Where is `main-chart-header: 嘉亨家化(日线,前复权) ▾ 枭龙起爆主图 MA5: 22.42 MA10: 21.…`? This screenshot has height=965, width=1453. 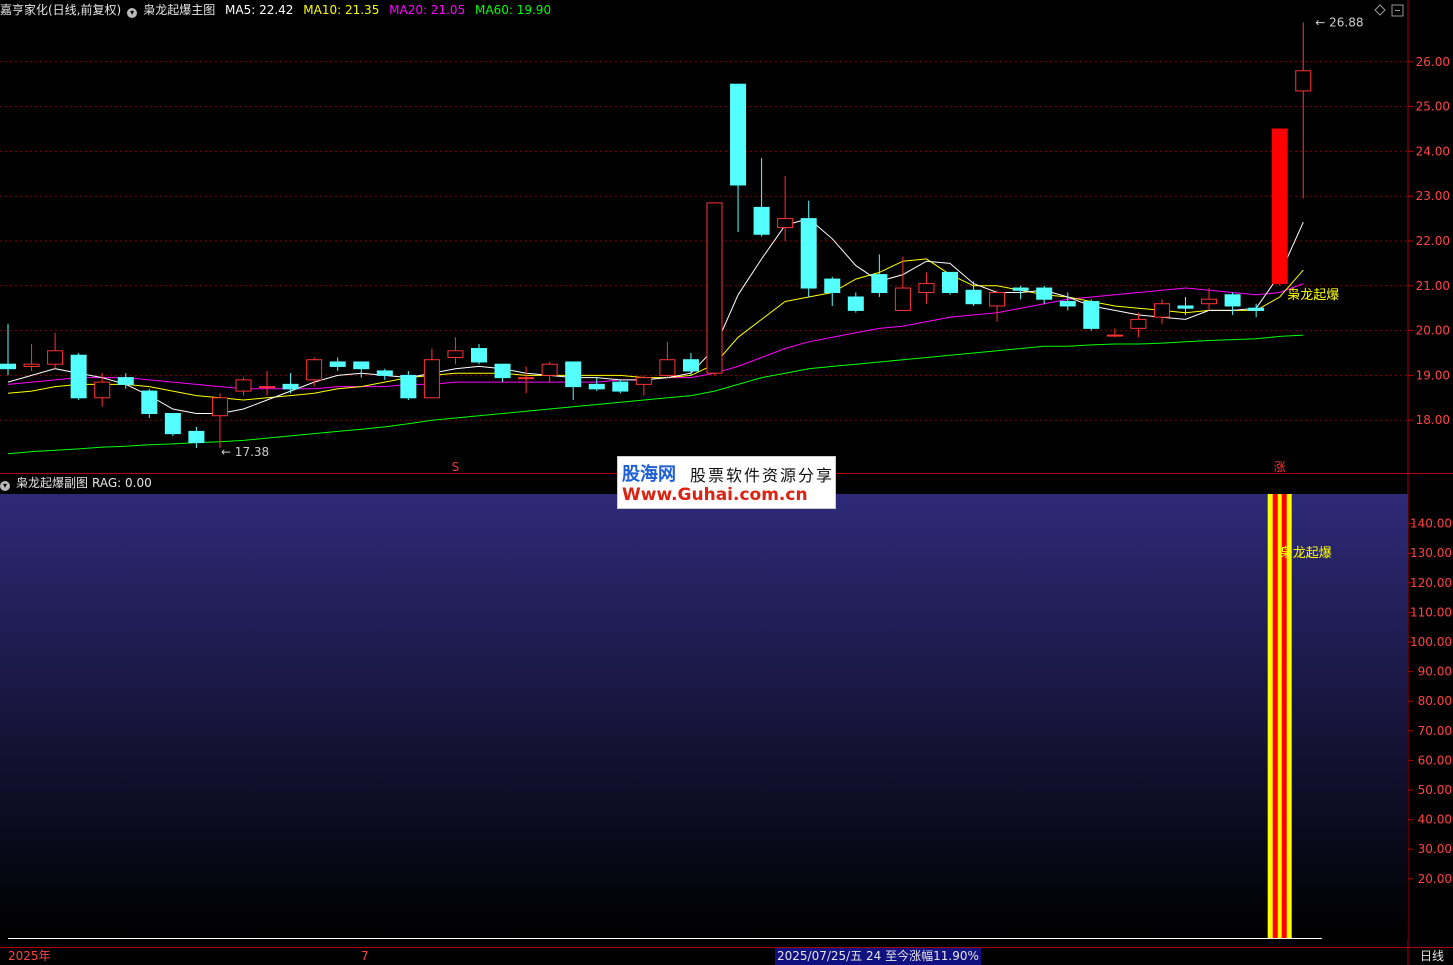 main-chart-header: 嘉亨家化(日线,前复权) ▾ 枭龙起爆主图 MA5: 22.42 MA10: 21.… is located at coordinates (278, 10).